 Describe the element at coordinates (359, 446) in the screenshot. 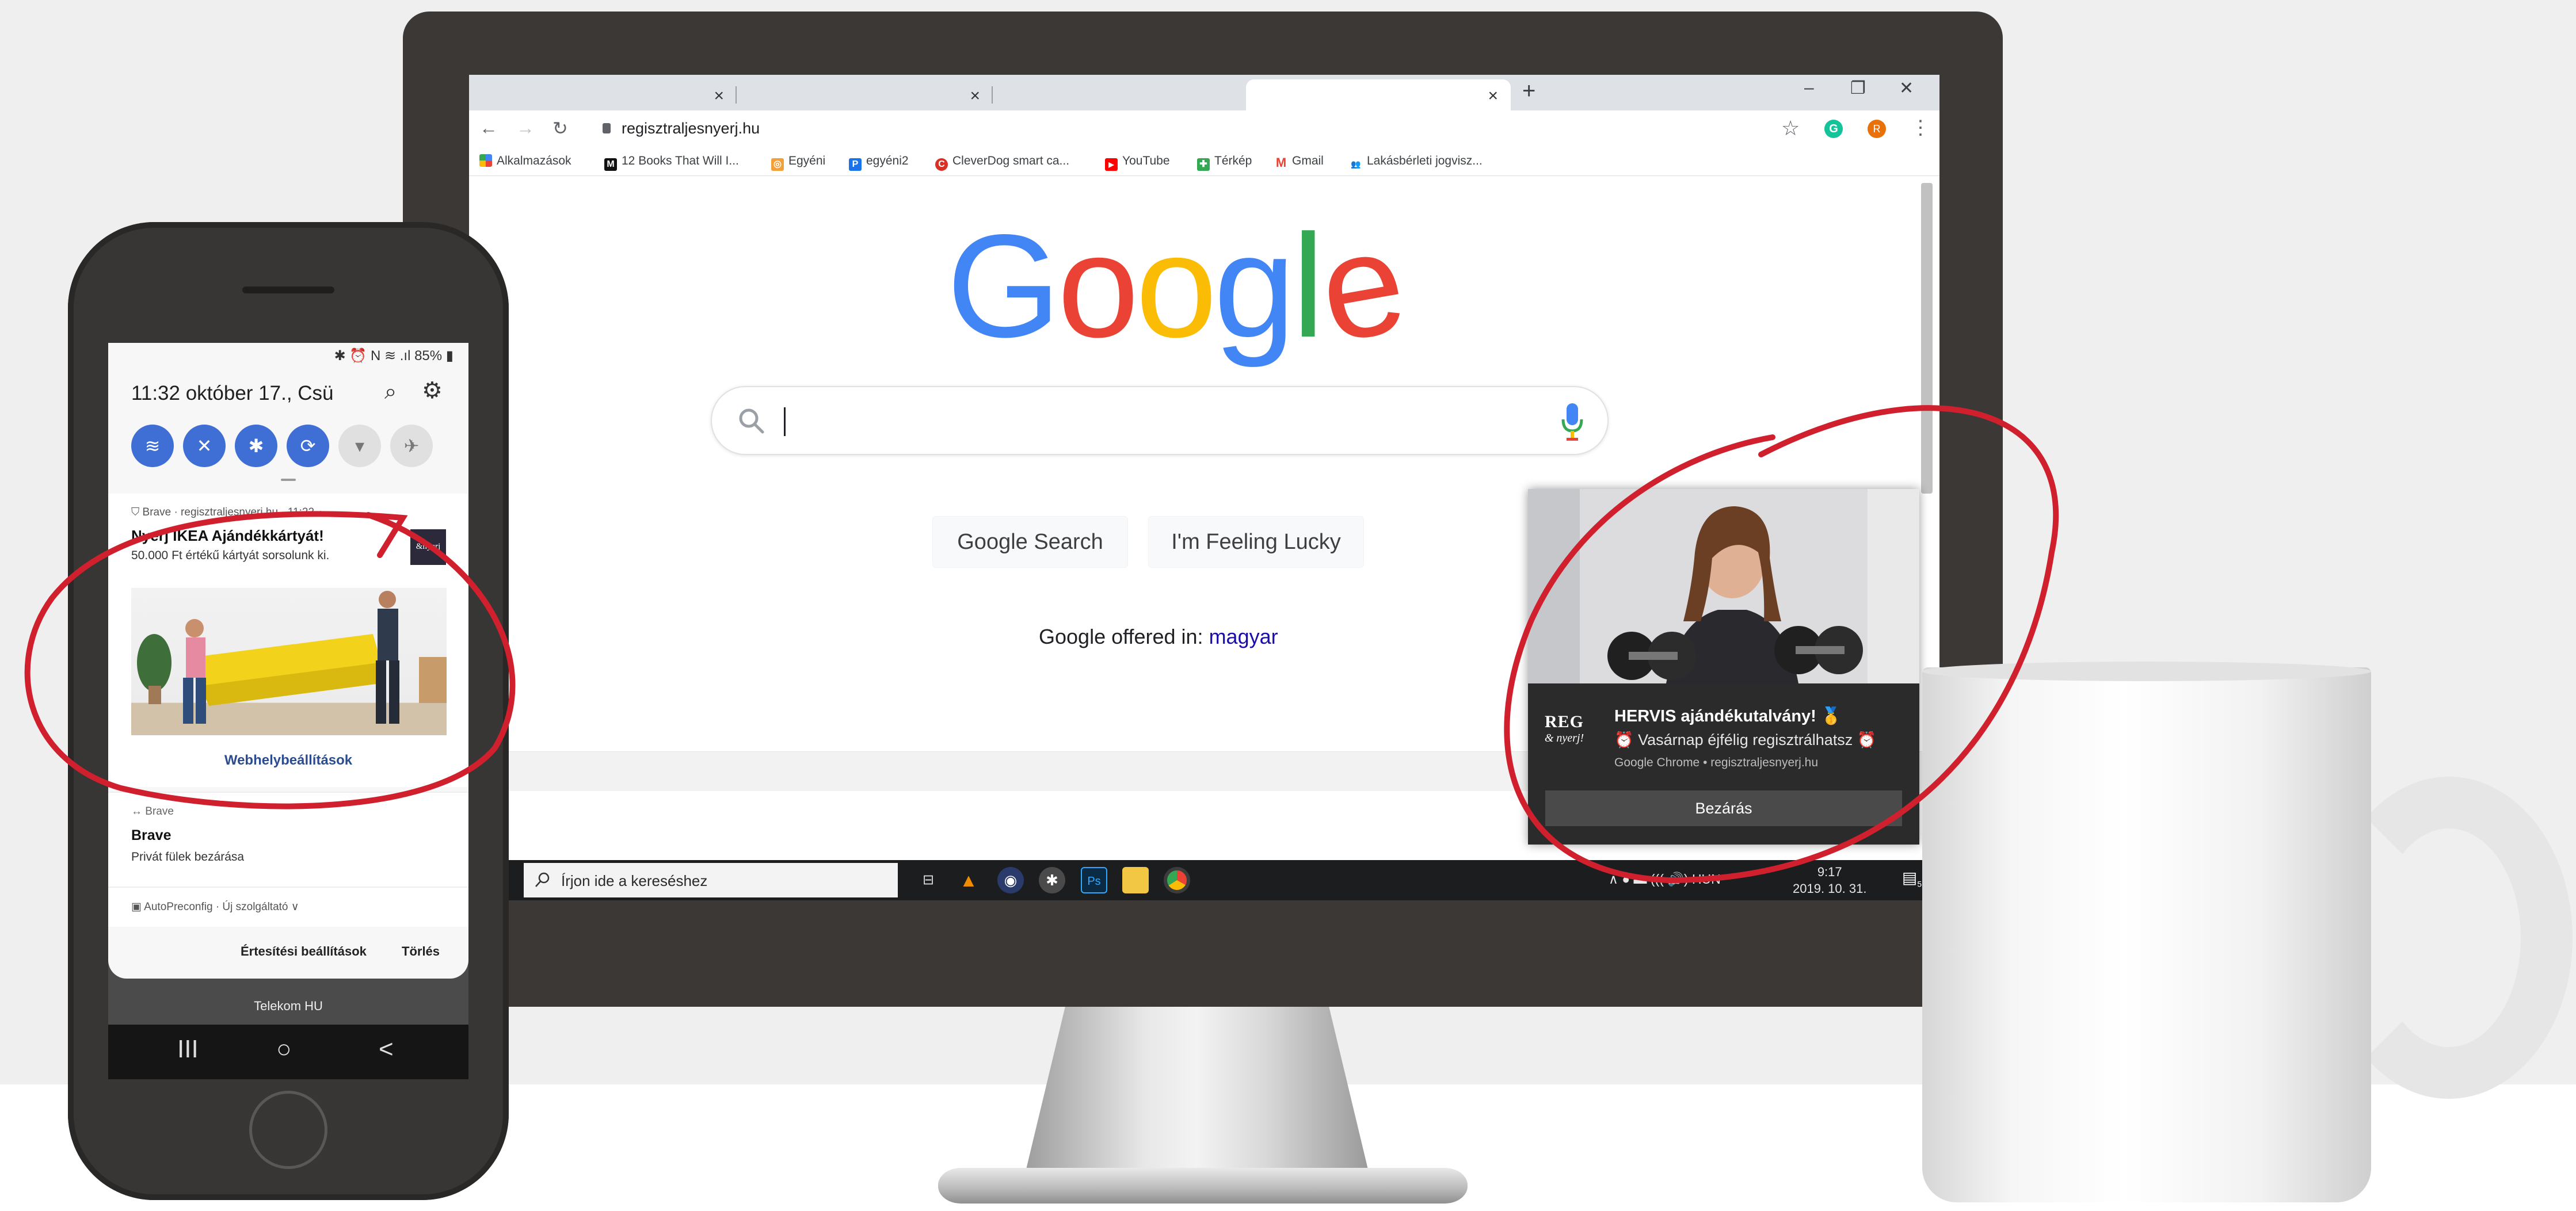

I see `flashlight-toggle-icon: ▾` at that location.